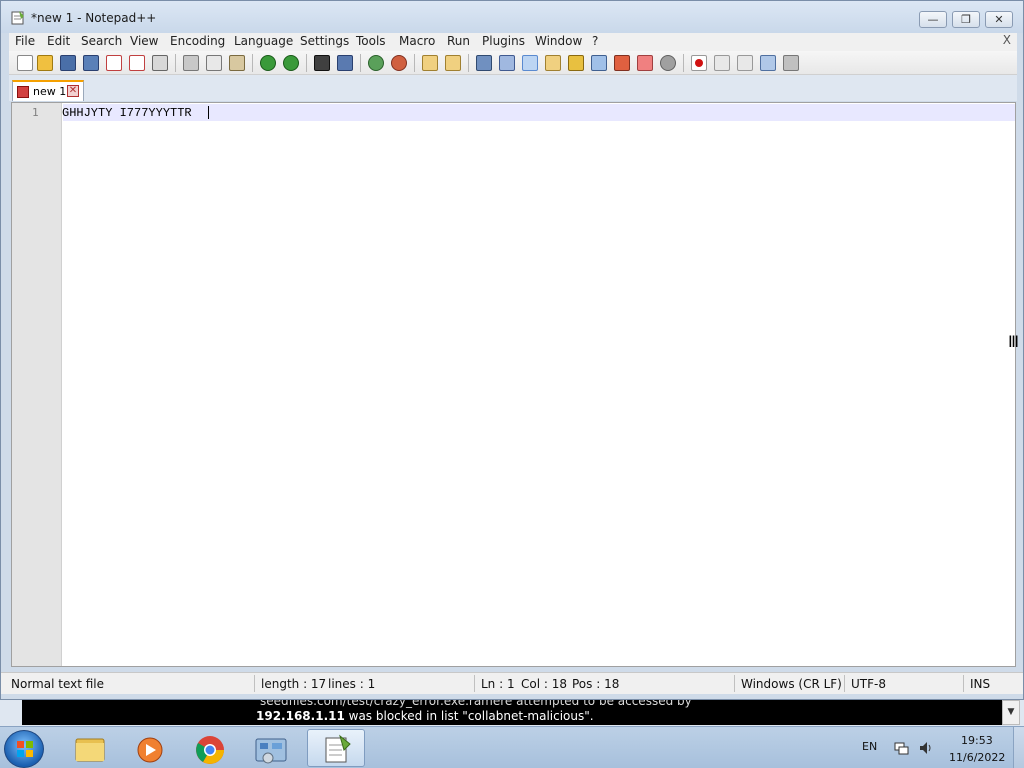  What do you see at coordinates (89, 748) in the screenshot?
I see `taskbar-explorer` at bounding box center [89, 748].